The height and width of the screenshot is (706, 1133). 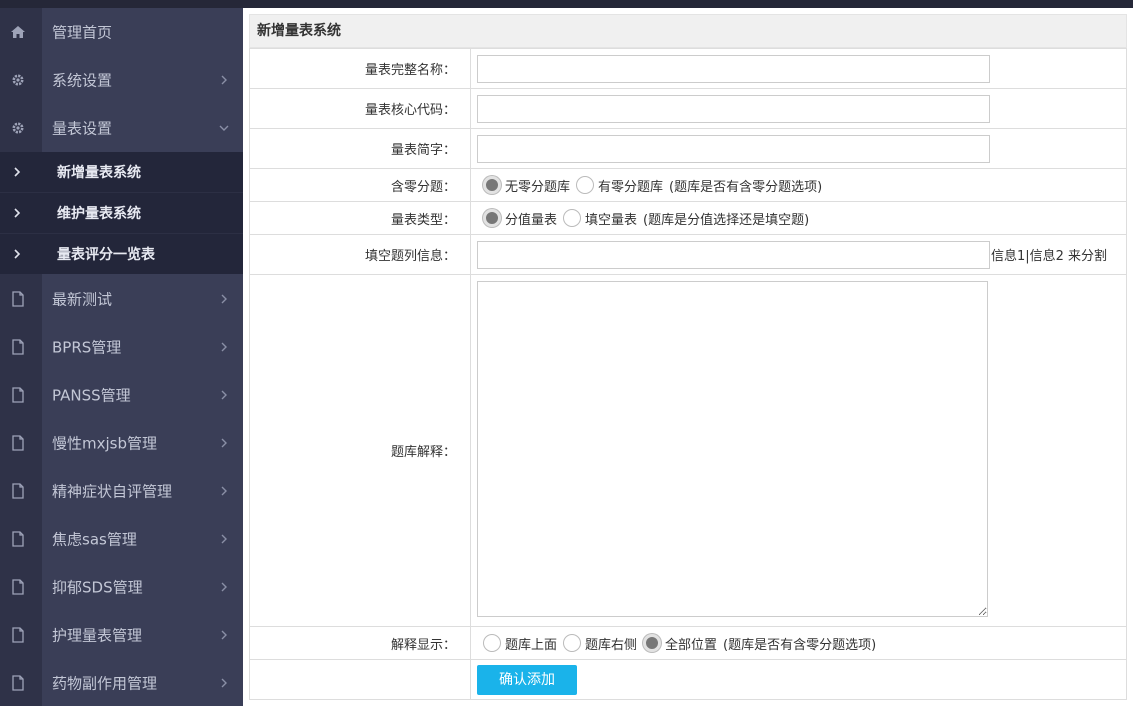 I want to click on explanation-label: 题库解释：, so click(x=360, y=450).